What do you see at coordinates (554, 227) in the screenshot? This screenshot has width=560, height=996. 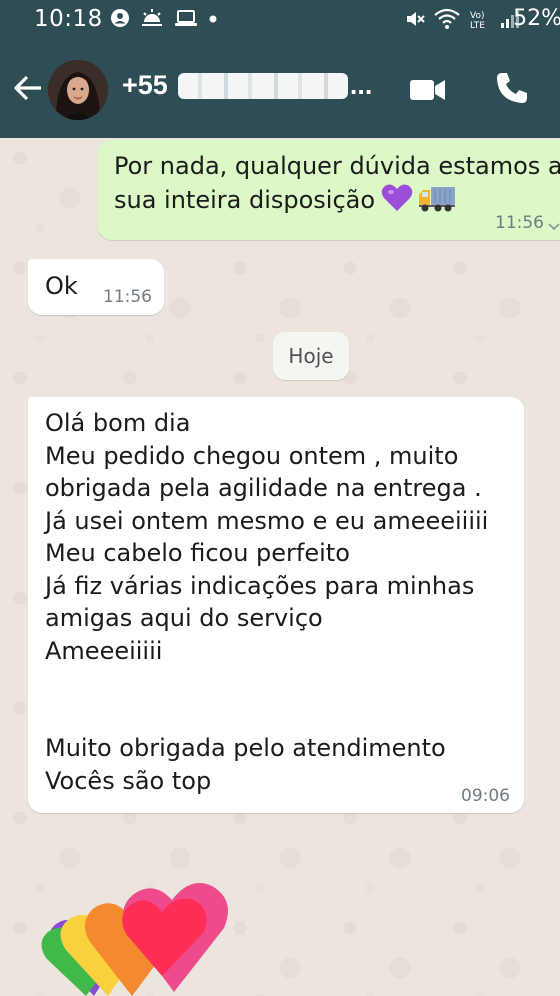 I see `delivered-check-icon` at bounding box center [554, 227].